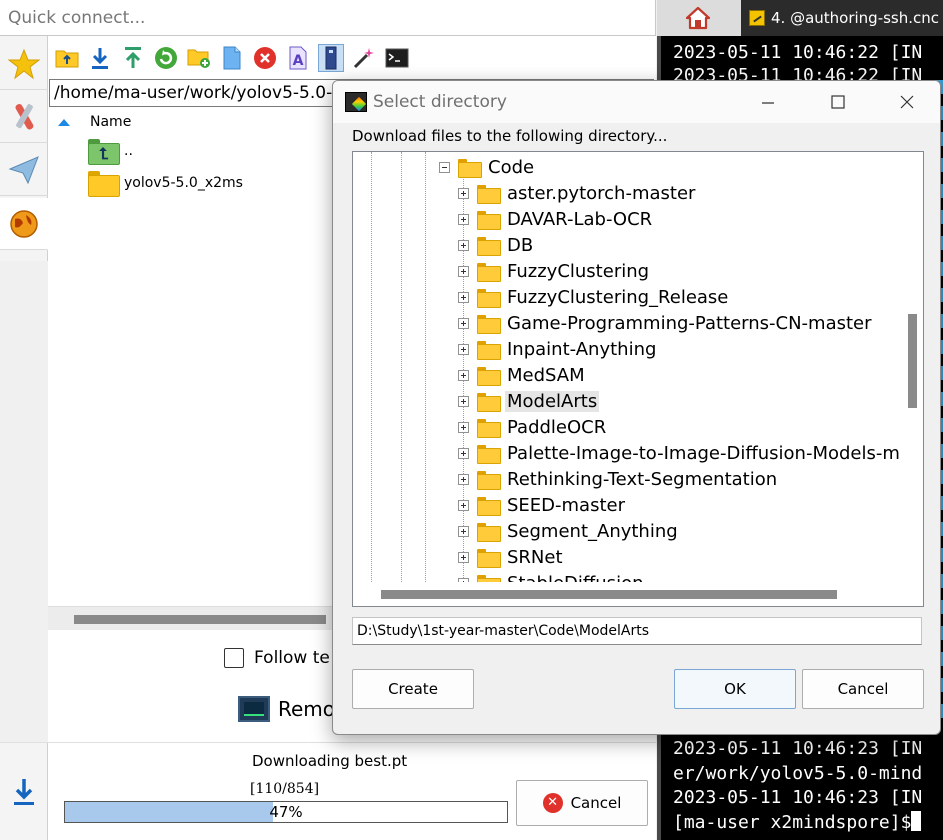 This screenshot has width=943, height=840. I want to click on maximize-button, so click(838, 102).